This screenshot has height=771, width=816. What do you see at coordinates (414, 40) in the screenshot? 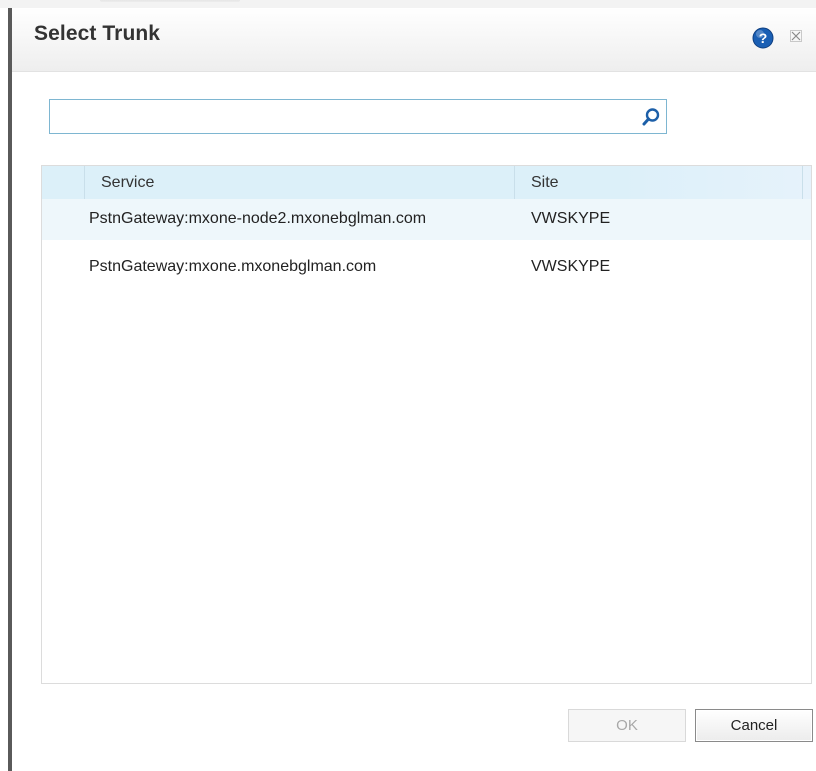
I see `dialog-title-bar: Select Trunk ?` at bounding box center [414, 40].